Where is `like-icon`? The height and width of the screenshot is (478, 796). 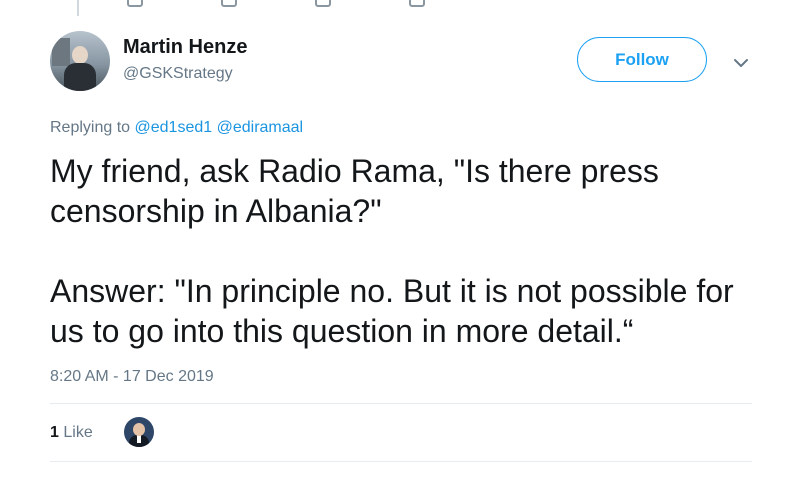 like-icon is located at coordinates (323, 3).